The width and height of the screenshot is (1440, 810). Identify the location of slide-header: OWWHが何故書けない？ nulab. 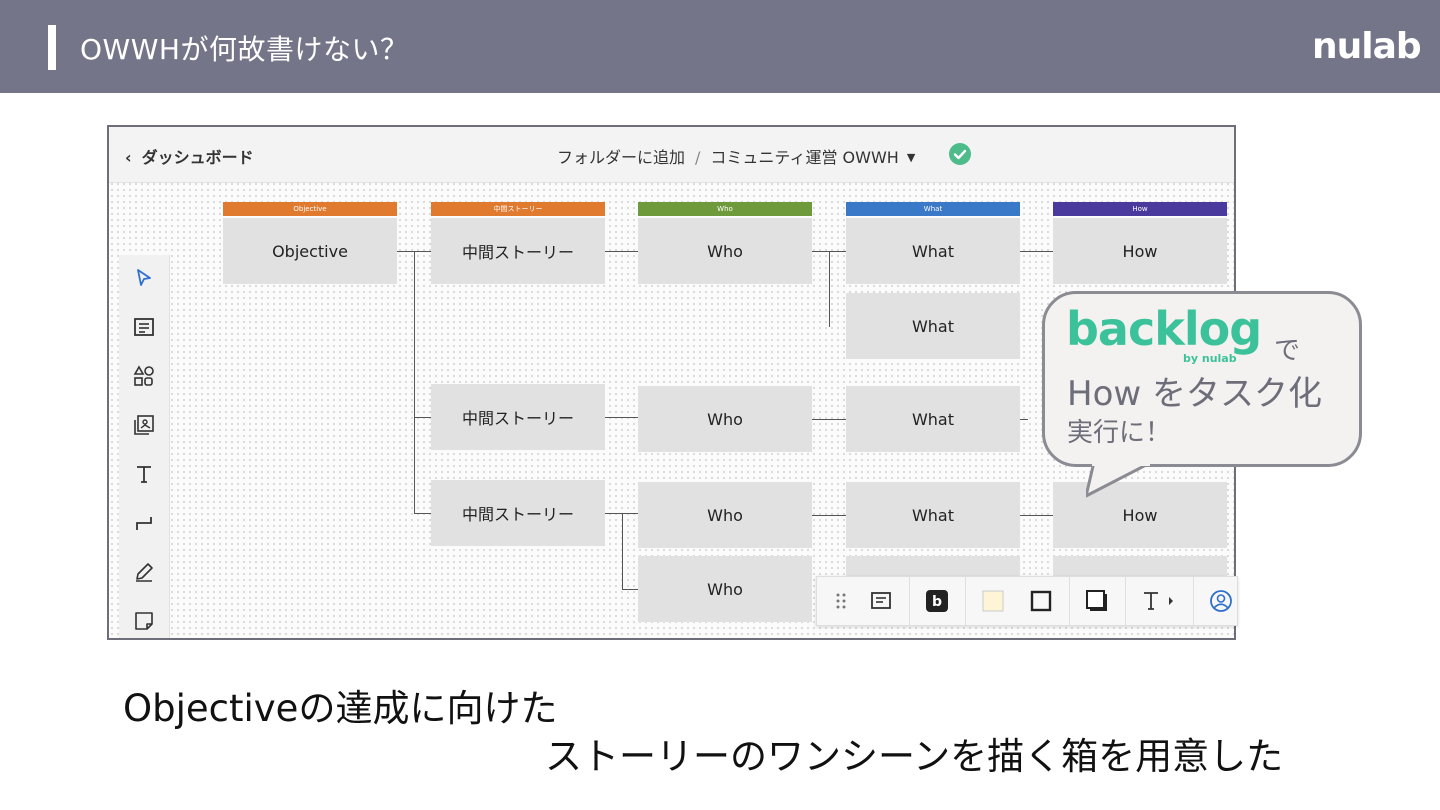
(720, 46).